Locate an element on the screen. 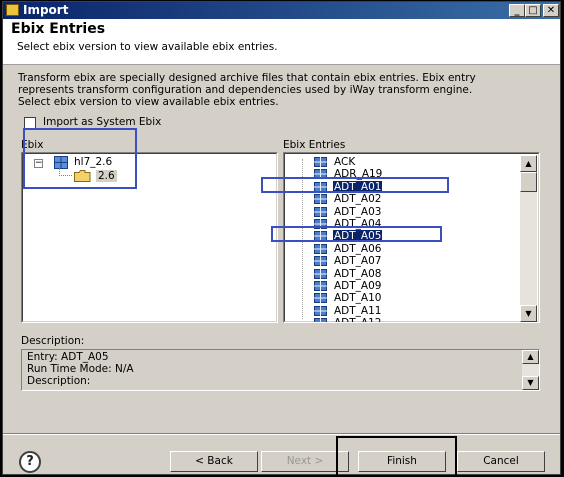 The height and width of the screenshot is (477, 564). description-runtime: Run Time Mode: N/A is located at coordinates (80, 369).